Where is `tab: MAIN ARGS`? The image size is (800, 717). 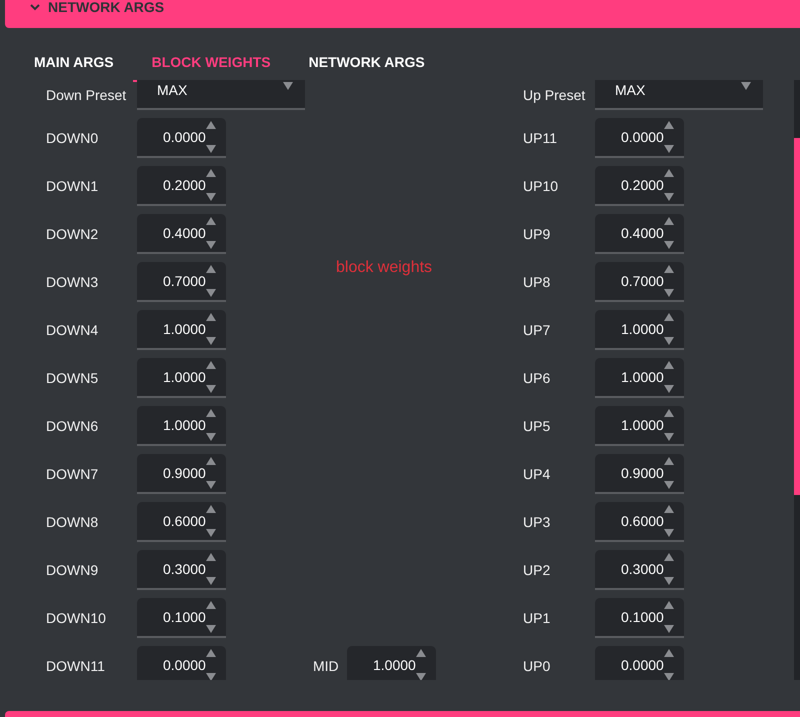 tab: MAIN ARGS is located at coordinates (74, 65).